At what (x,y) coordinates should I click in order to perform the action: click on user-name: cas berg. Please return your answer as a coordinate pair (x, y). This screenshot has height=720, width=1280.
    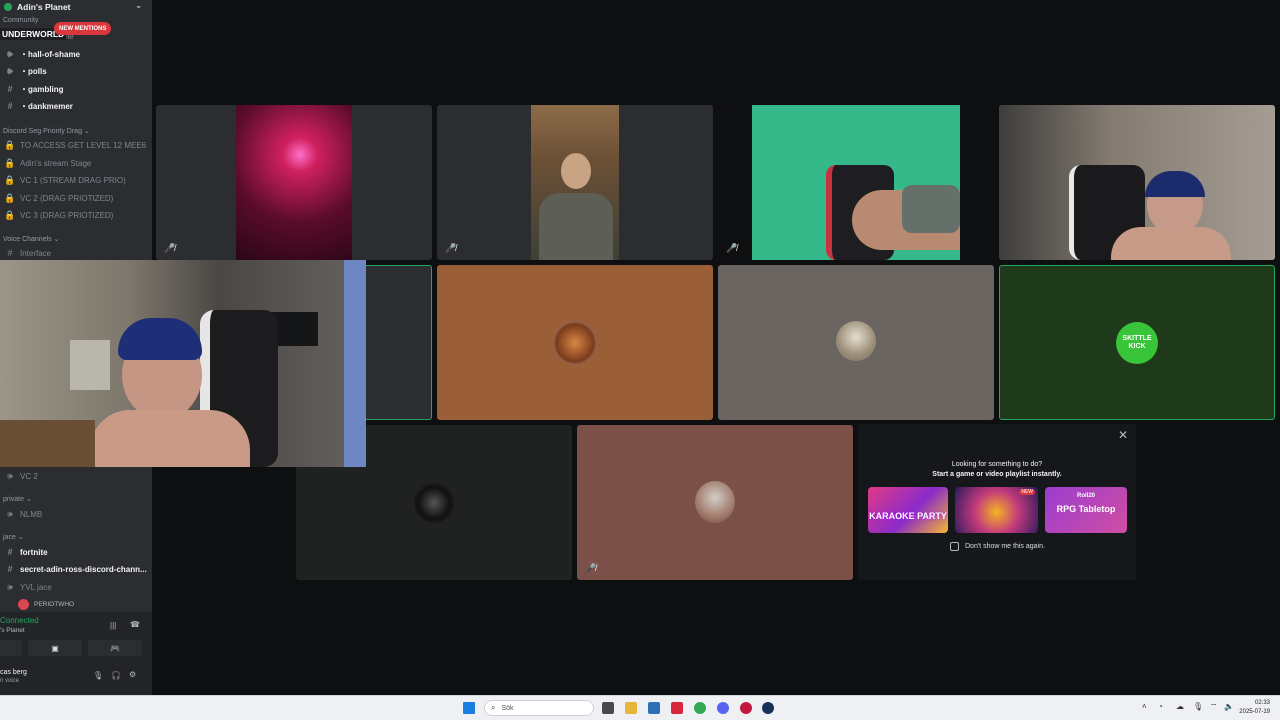
    Looking at the image, I should click on (13, 672).